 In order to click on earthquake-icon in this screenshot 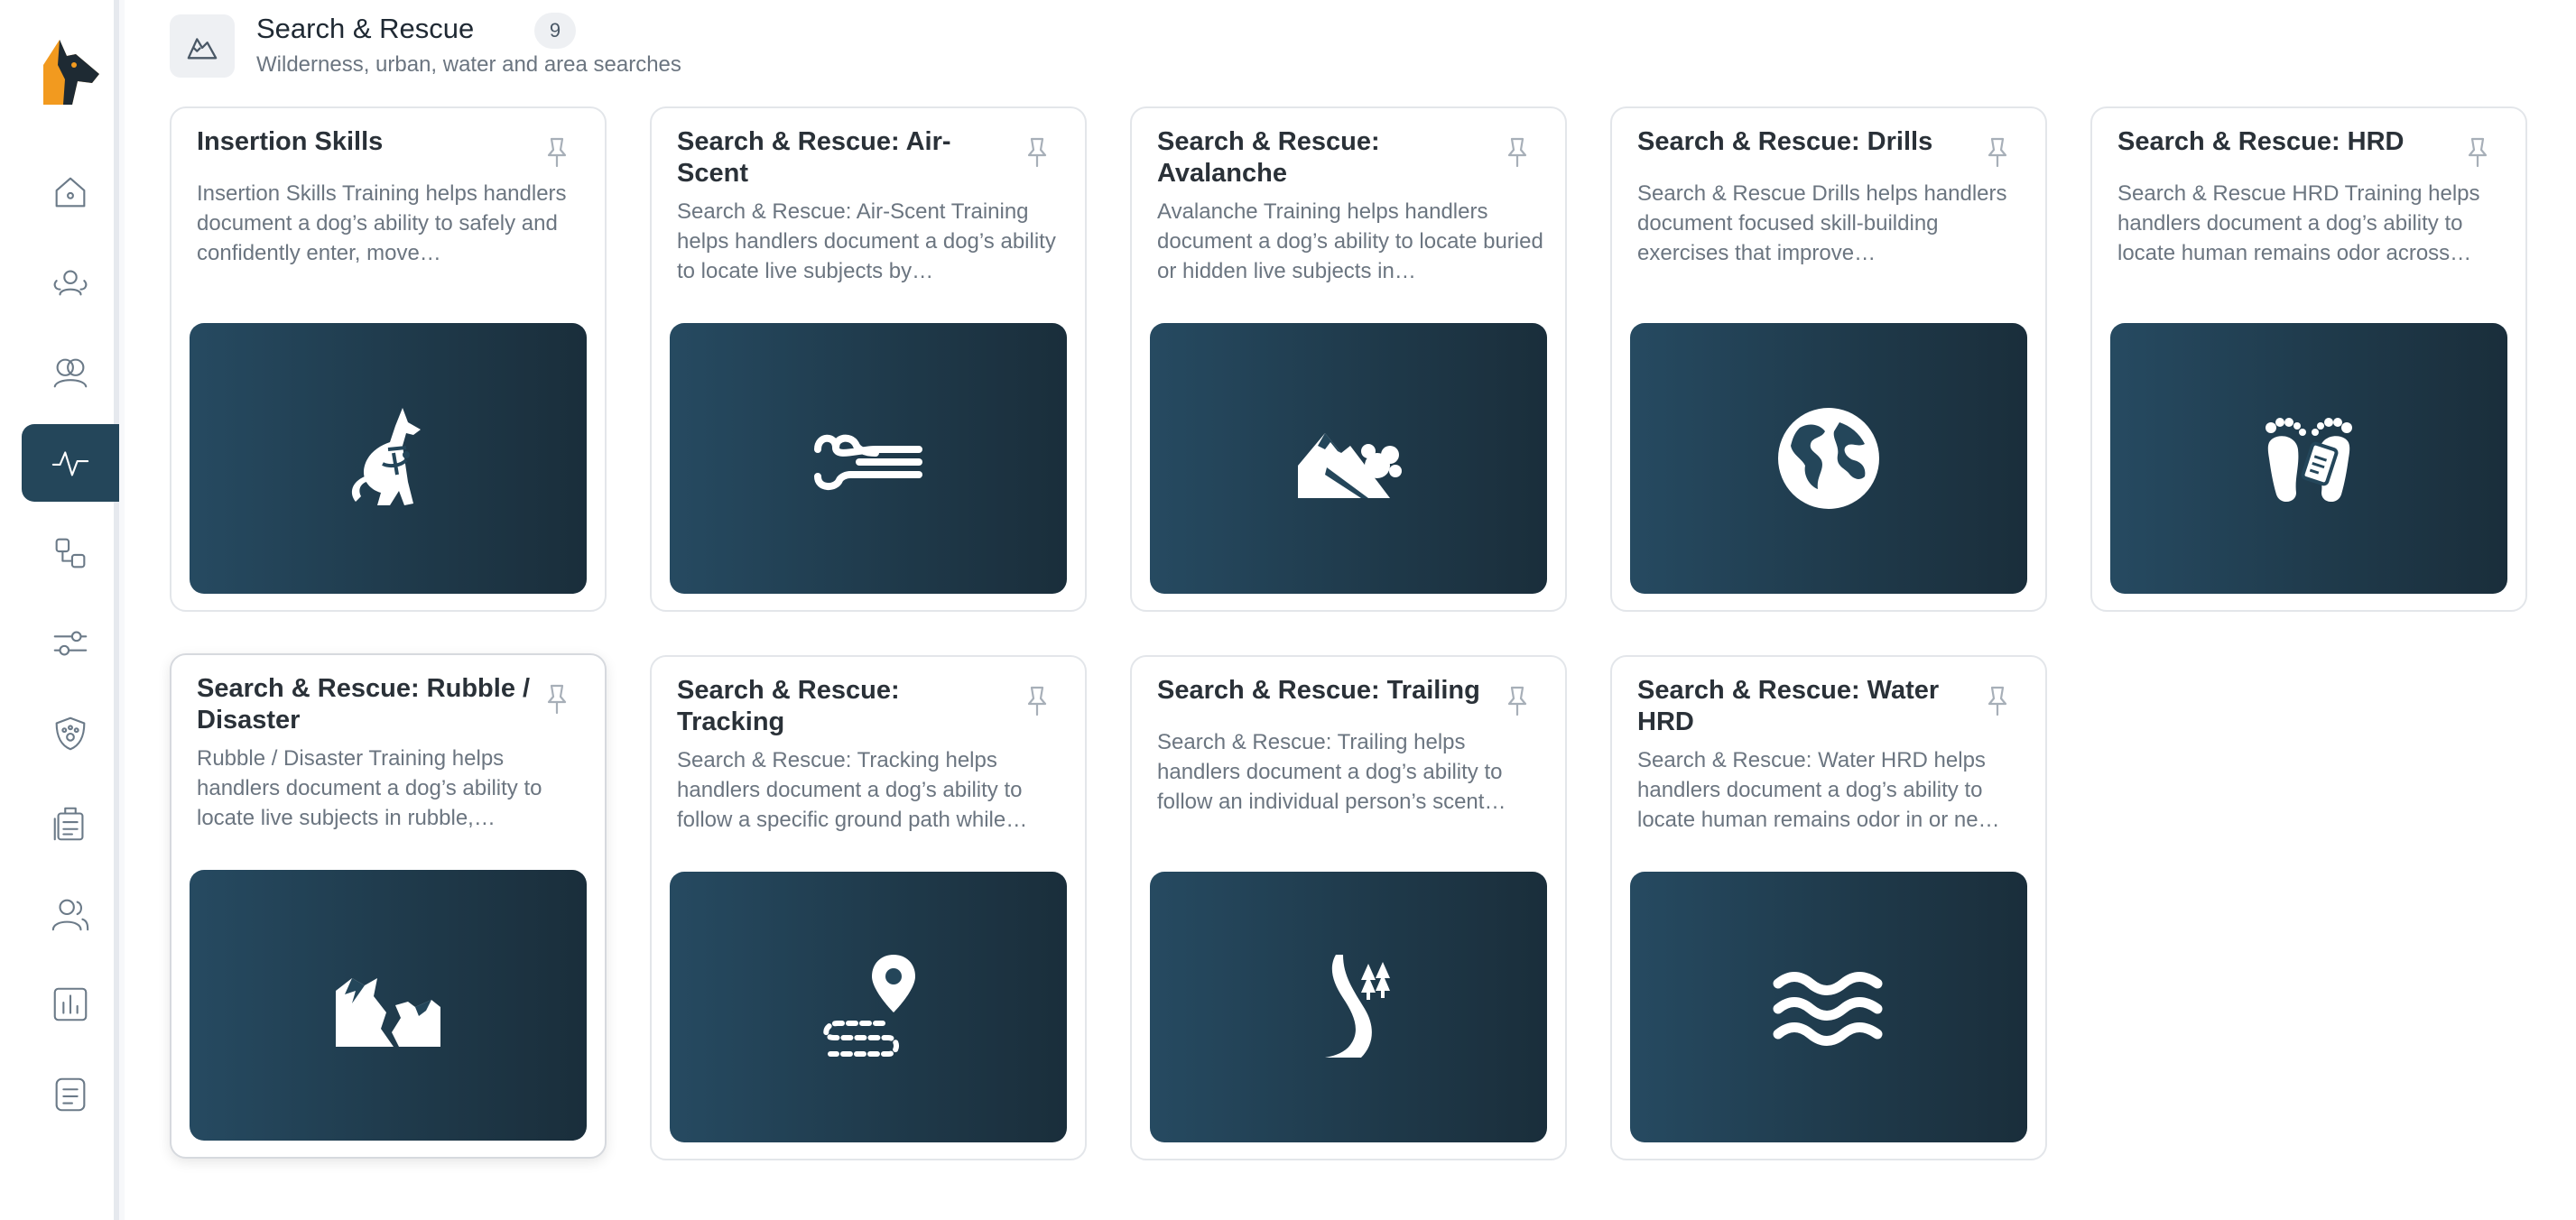, I will do `click(388, 1012)`.